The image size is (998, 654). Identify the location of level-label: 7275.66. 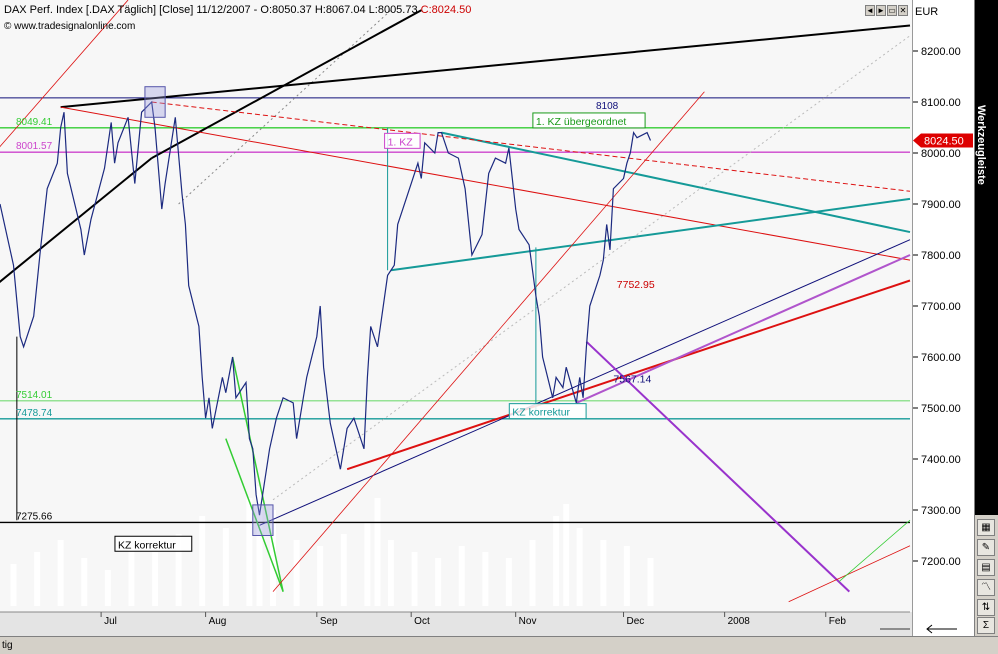
(34, 516).